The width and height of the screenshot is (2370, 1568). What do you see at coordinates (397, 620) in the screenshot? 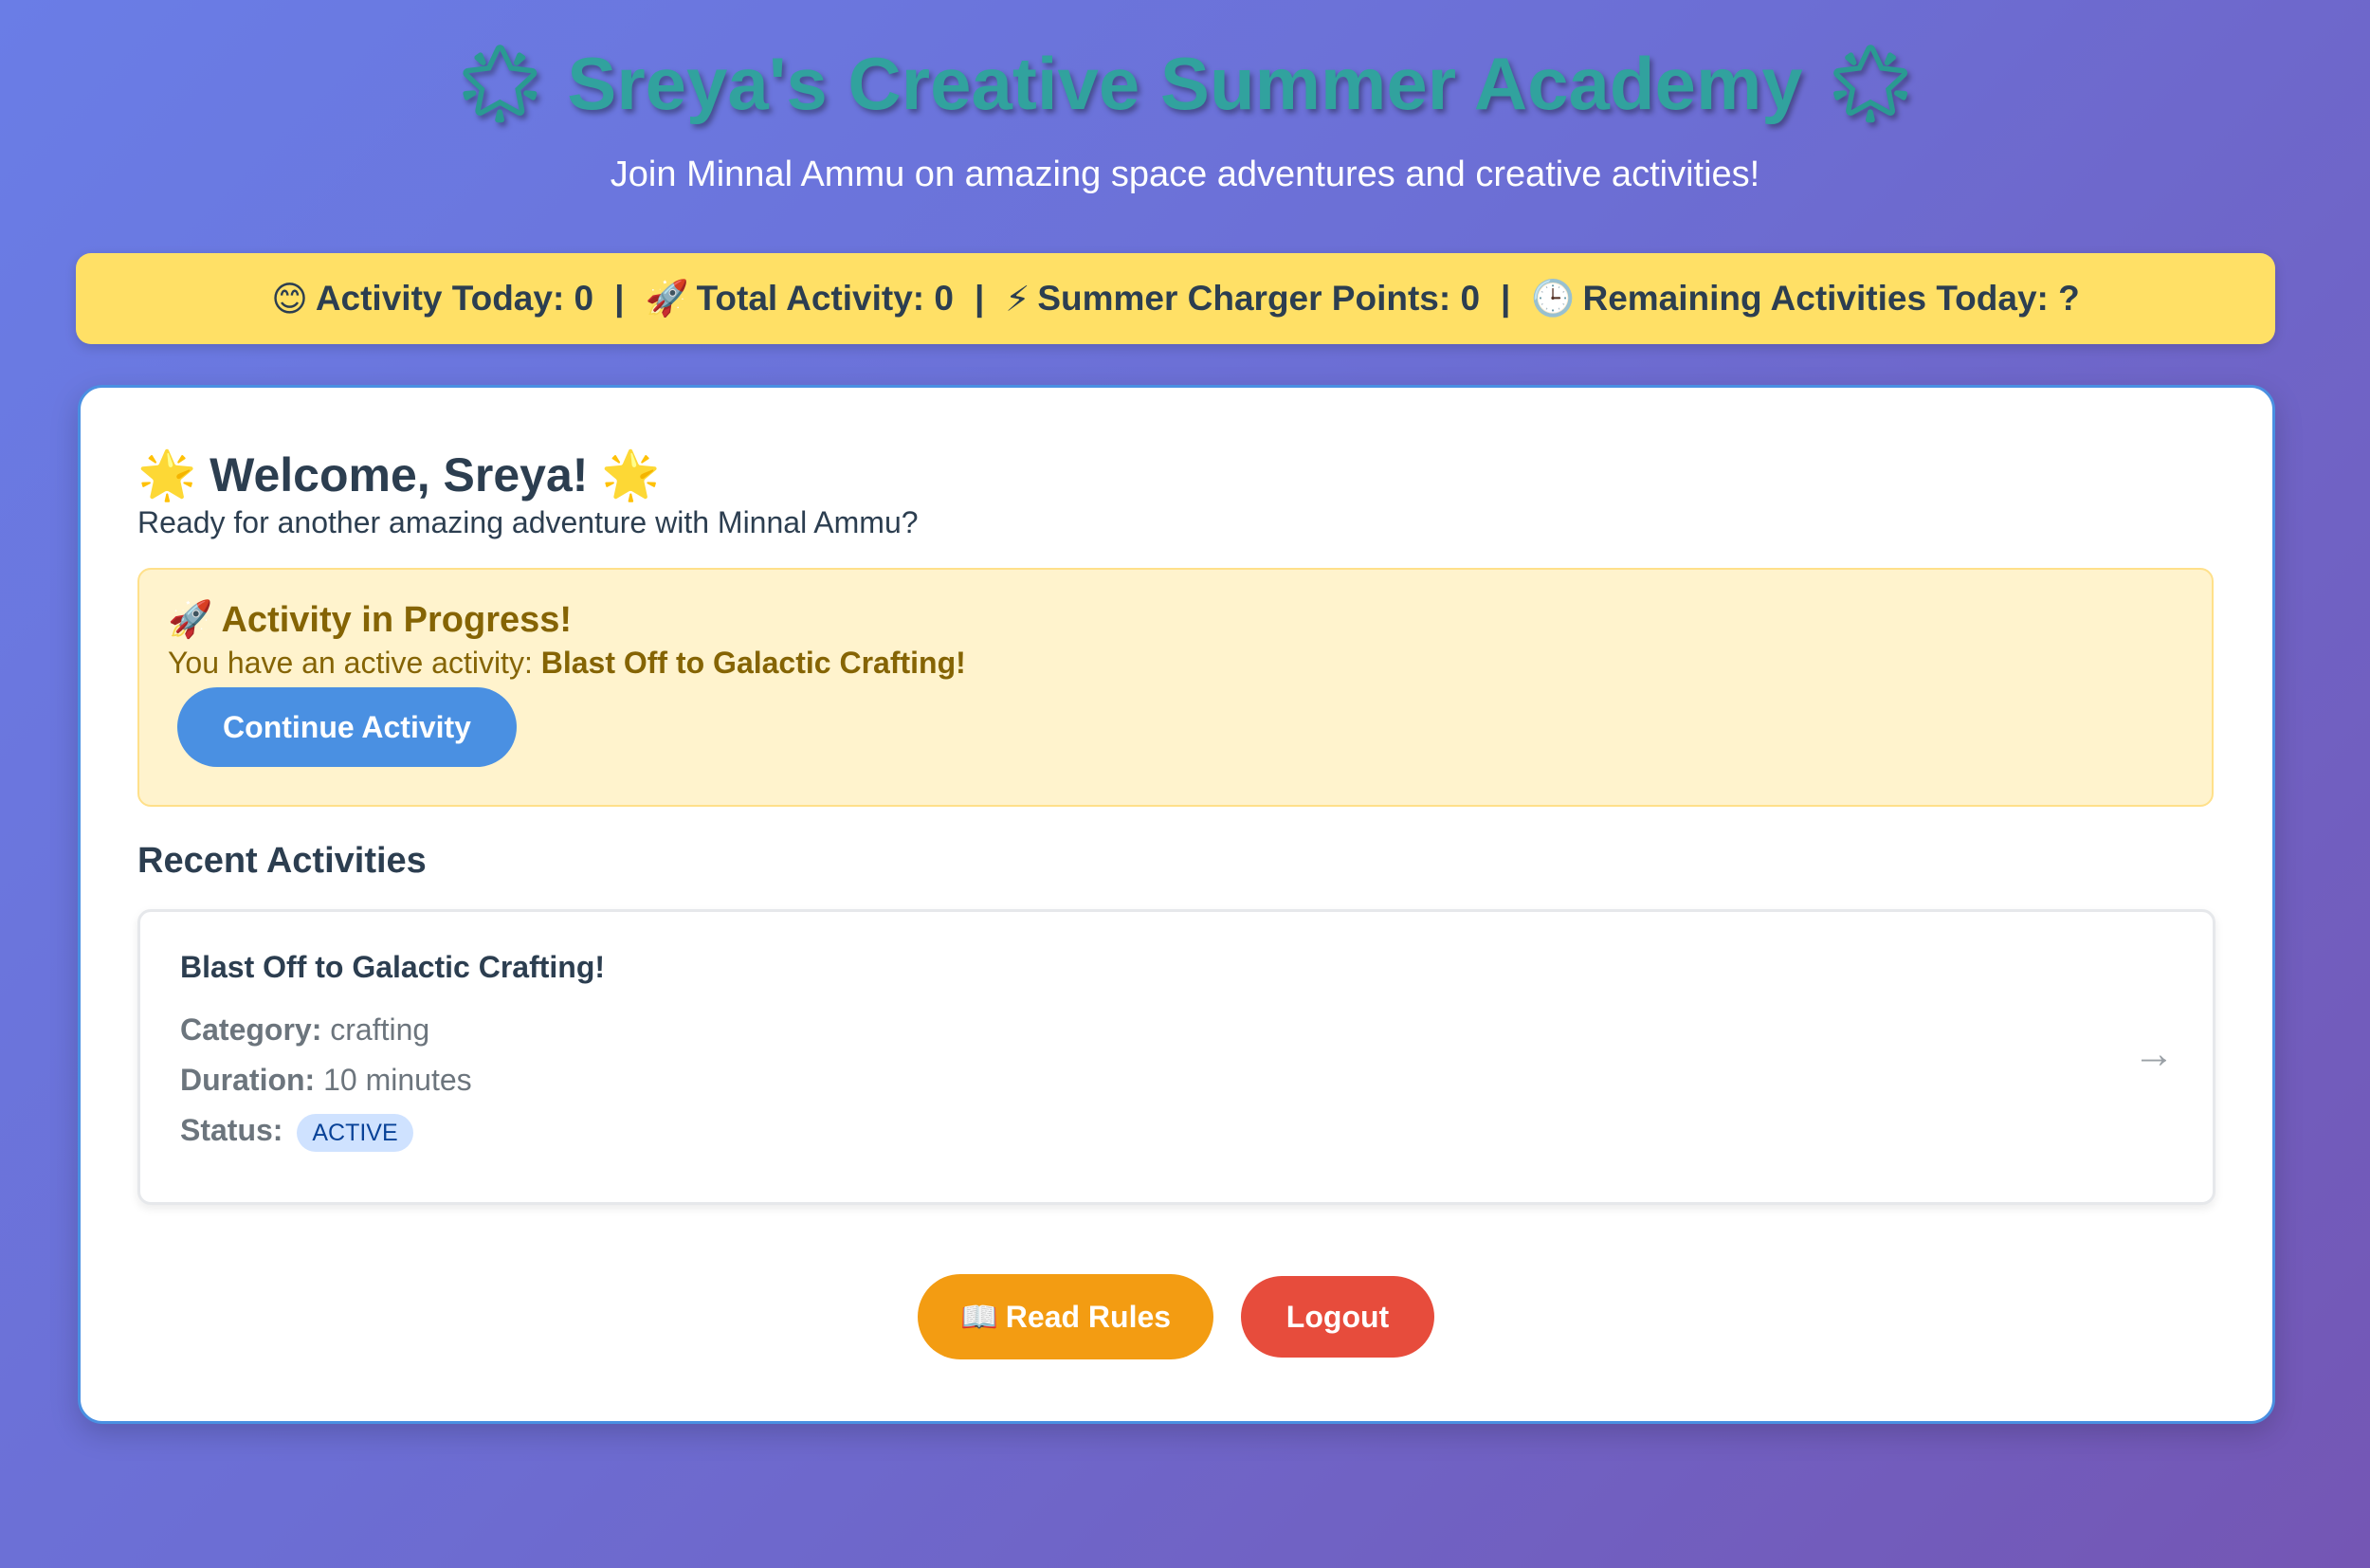
I see `in-progress-title-text: Activity in Progress!` at bounding box center [397, 620].